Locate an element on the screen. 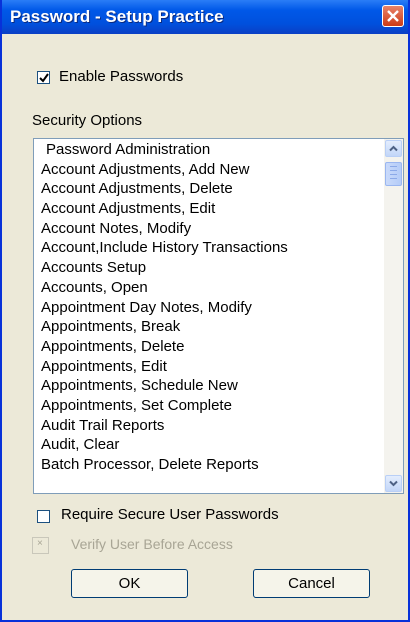  list-item: Account Adjustments, Add New is located at coordinates (208, 170).